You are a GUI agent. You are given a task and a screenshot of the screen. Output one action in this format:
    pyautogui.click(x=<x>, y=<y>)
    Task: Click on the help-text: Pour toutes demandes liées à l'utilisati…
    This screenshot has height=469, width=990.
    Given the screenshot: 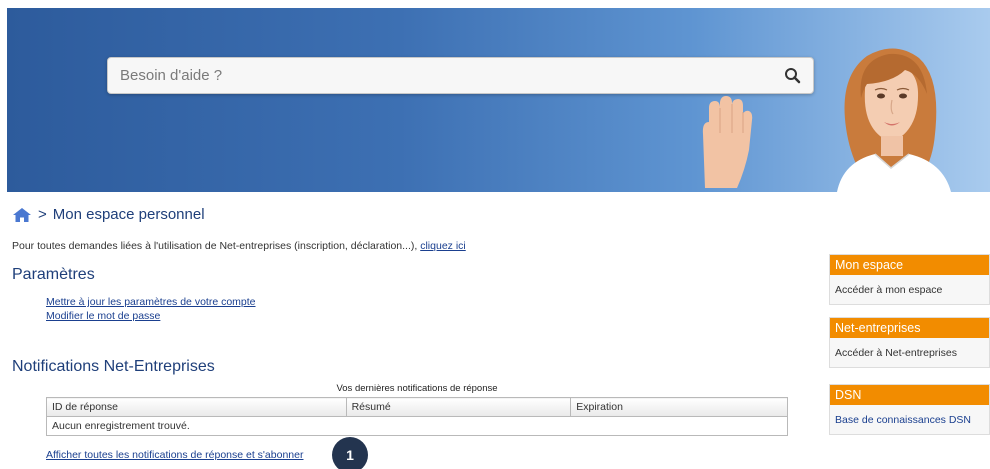 What is the action you would take?
    pyautogui.click(x=239, y=246)
    